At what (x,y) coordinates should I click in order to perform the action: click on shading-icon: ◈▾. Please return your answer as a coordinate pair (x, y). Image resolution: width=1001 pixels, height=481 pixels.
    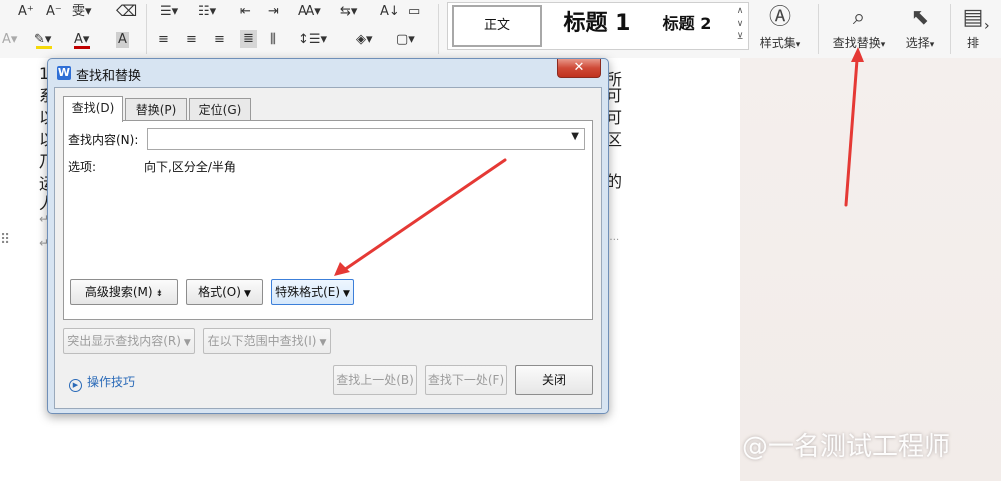
    Looking at the image, I should click on (364, 40).